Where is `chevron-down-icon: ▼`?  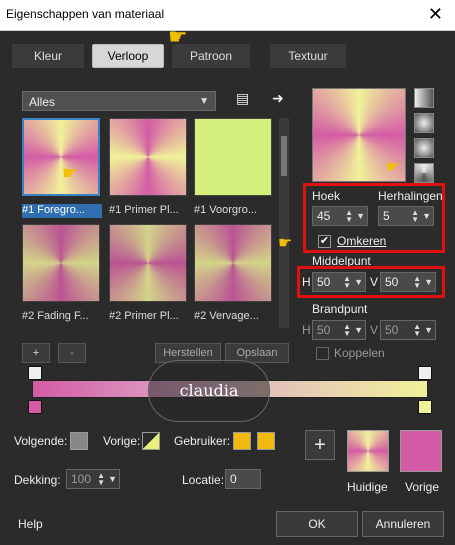
chevron-down-icon: ▼ is located at coordinates (204, 101).